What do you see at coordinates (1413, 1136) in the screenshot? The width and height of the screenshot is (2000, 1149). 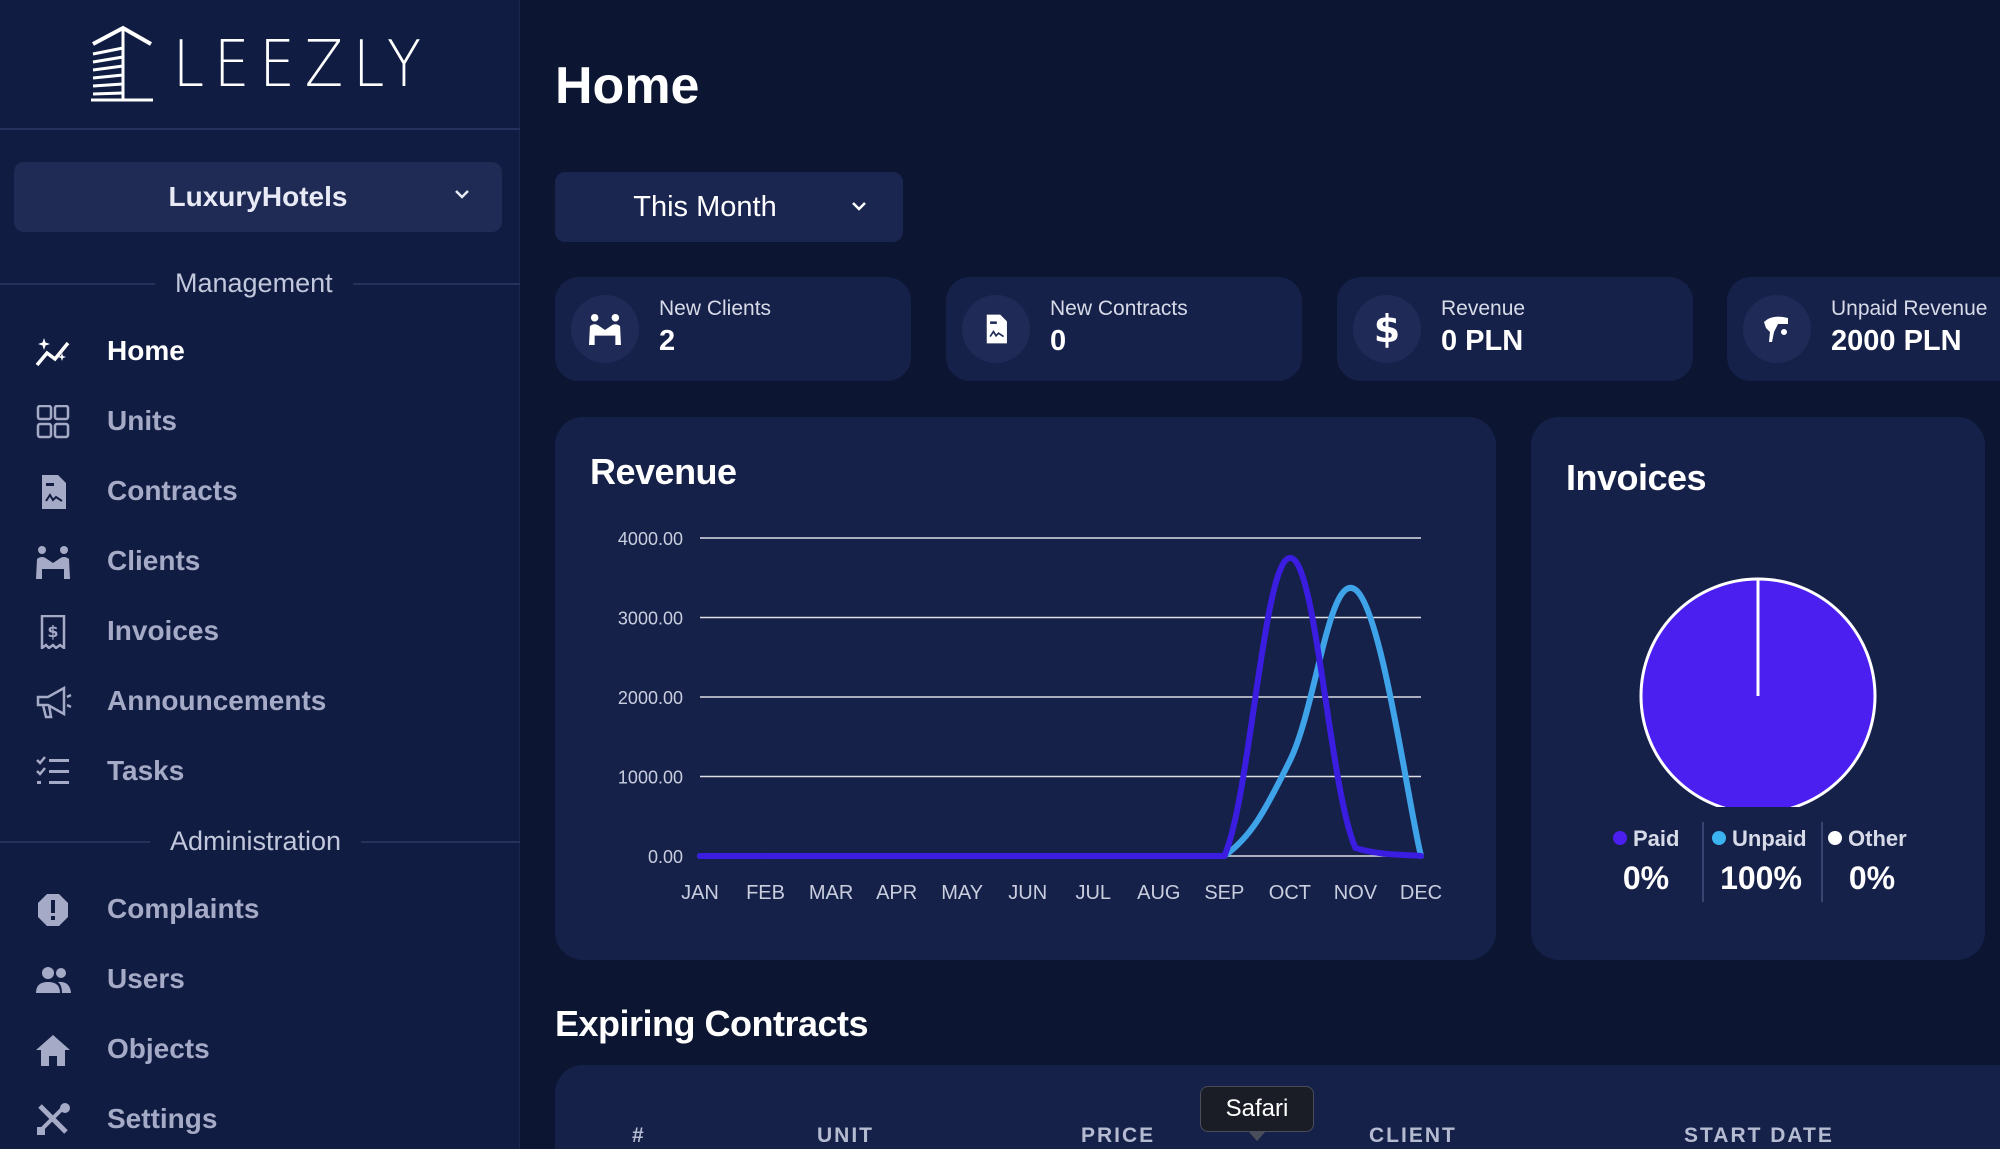 I see `table-header-client: CLIENT` at bounding box center [1413, 1136].